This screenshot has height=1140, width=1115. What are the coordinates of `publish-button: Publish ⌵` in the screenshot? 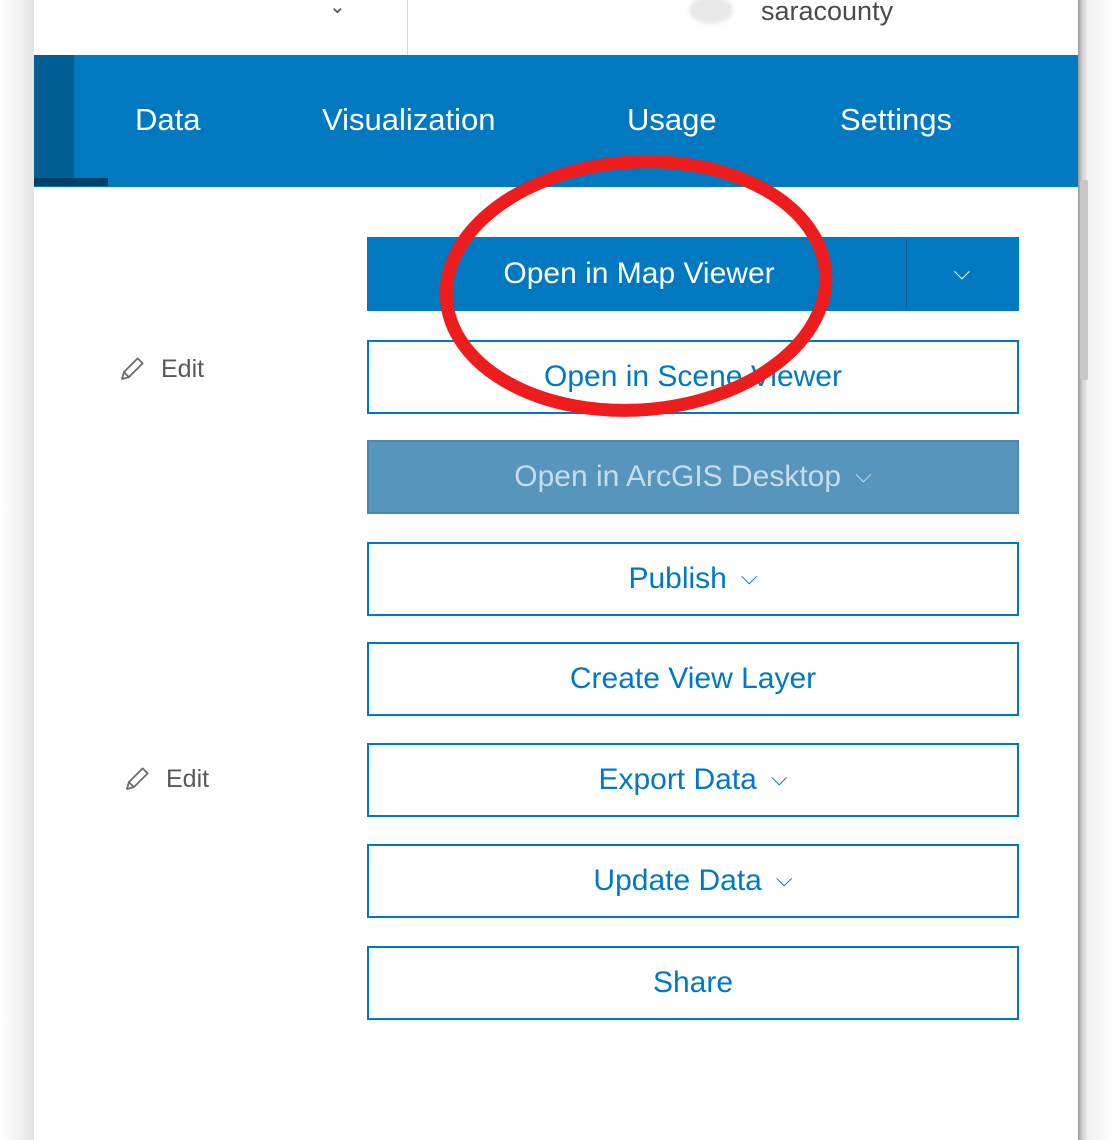 It's located at (693, 579).